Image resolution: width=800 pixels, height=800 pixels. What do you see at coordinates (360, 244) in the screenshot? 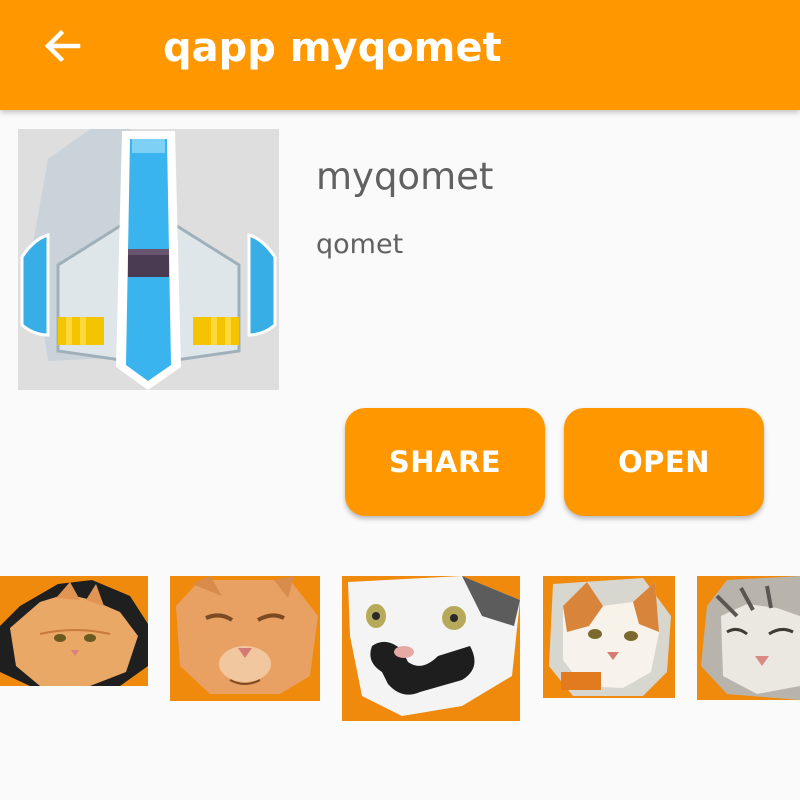
I see `app-subtitle: qomet` at bounding box center [360, 244].